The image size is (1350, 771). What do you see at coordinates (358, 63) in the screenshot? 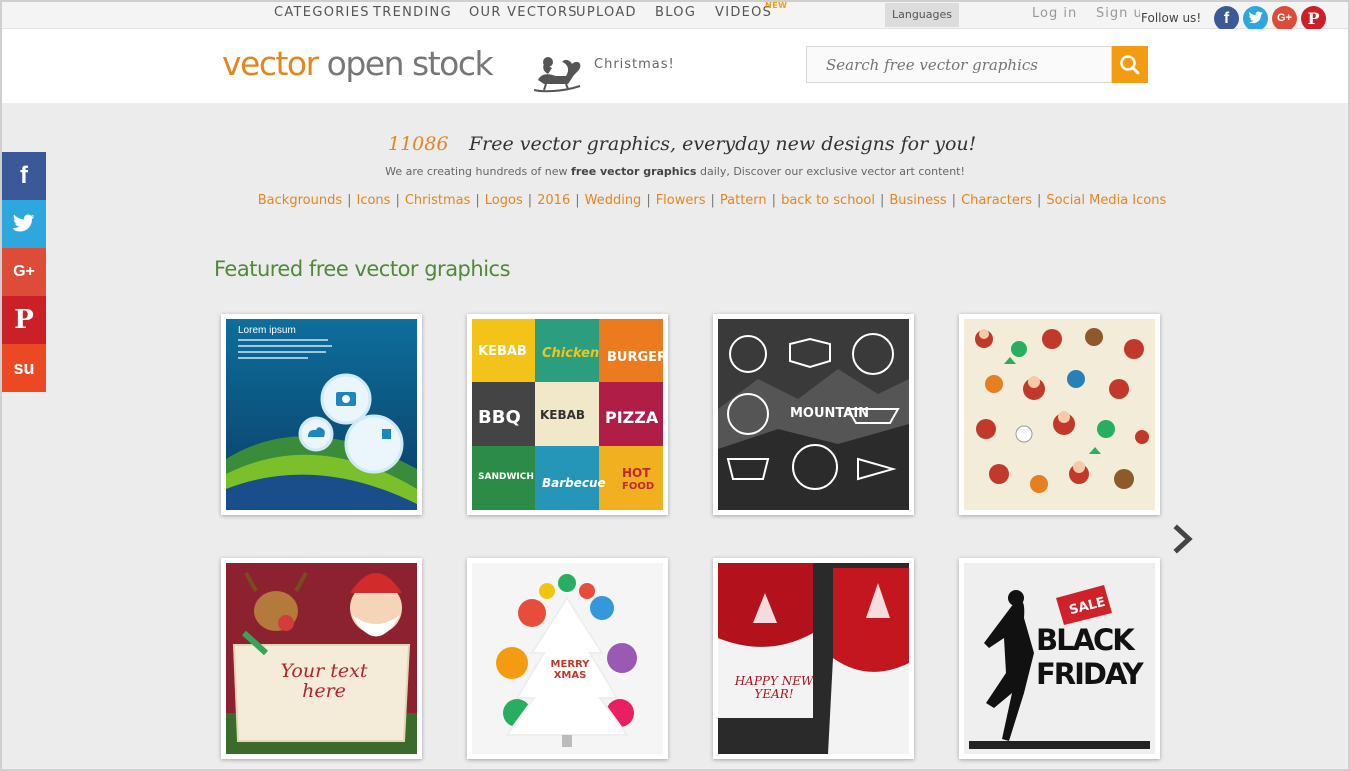
I see `site-logo: vector open stock` at bounding box center [358, 63].